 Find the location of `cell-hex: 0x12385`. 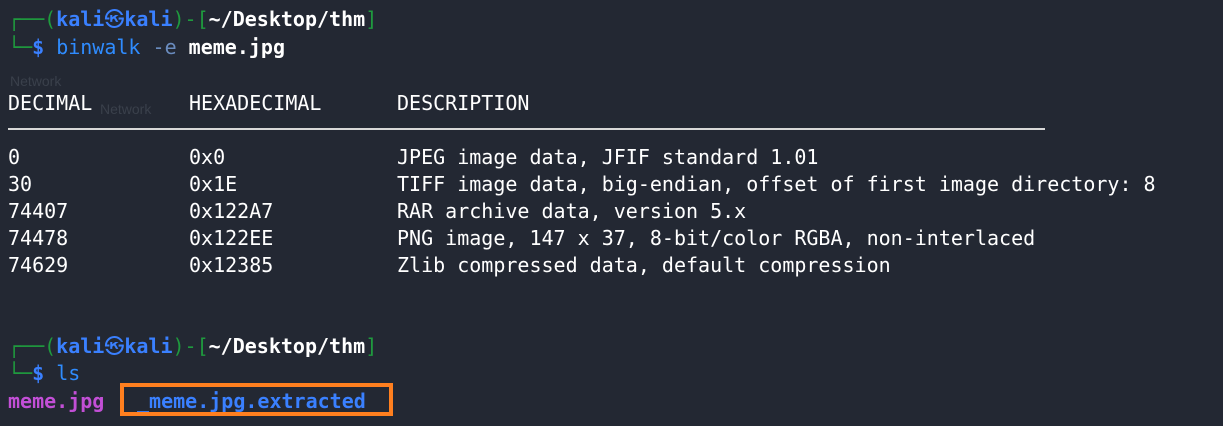

cell-hex: 0x12385 is located at coordinates (231, 265).